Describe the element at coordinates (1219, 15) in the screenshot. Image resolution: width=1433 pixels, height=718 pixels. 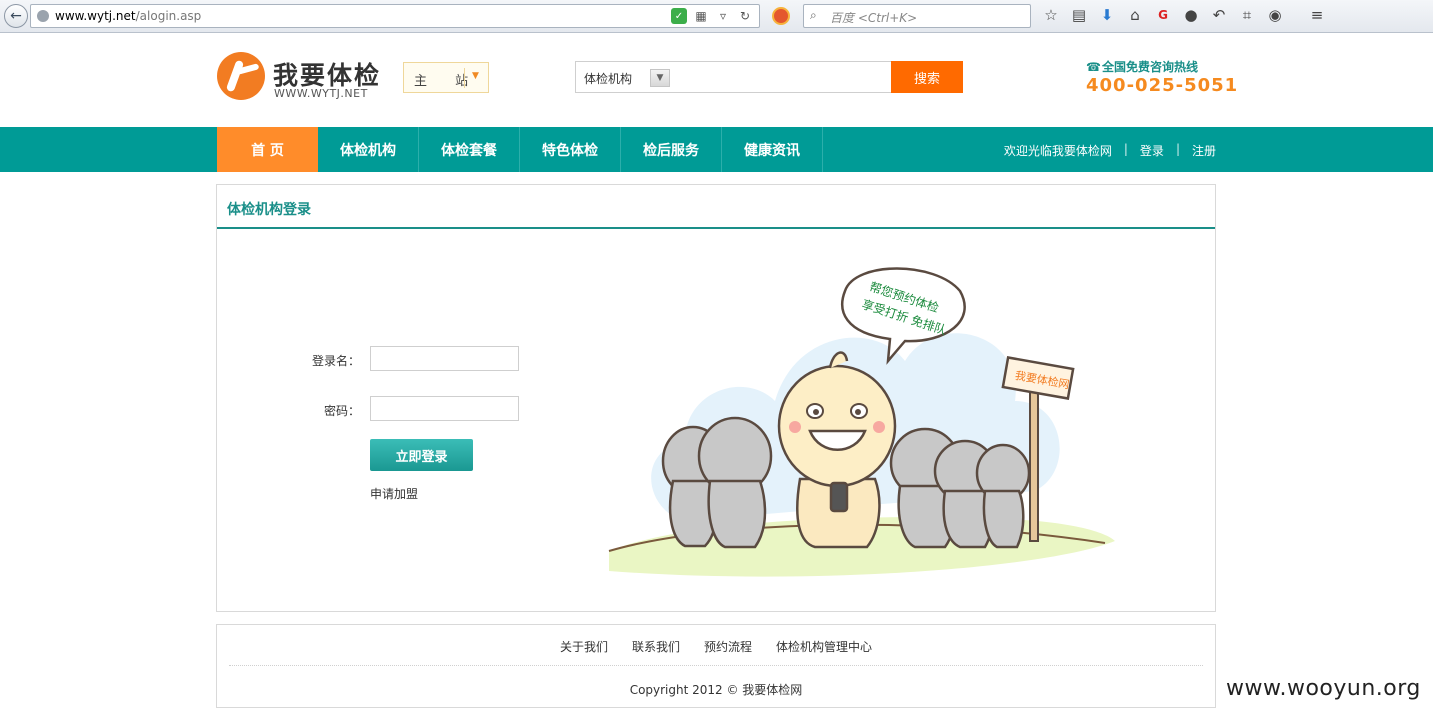
I see `undo-icon: ↶` at that location.